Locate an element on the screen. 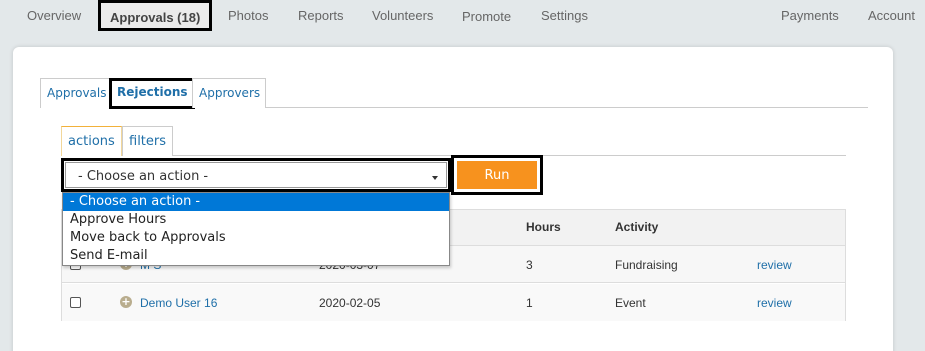 This screenshot has width=925, height=351. tab-rejections: Rejections is located at coordinates (152, 93).